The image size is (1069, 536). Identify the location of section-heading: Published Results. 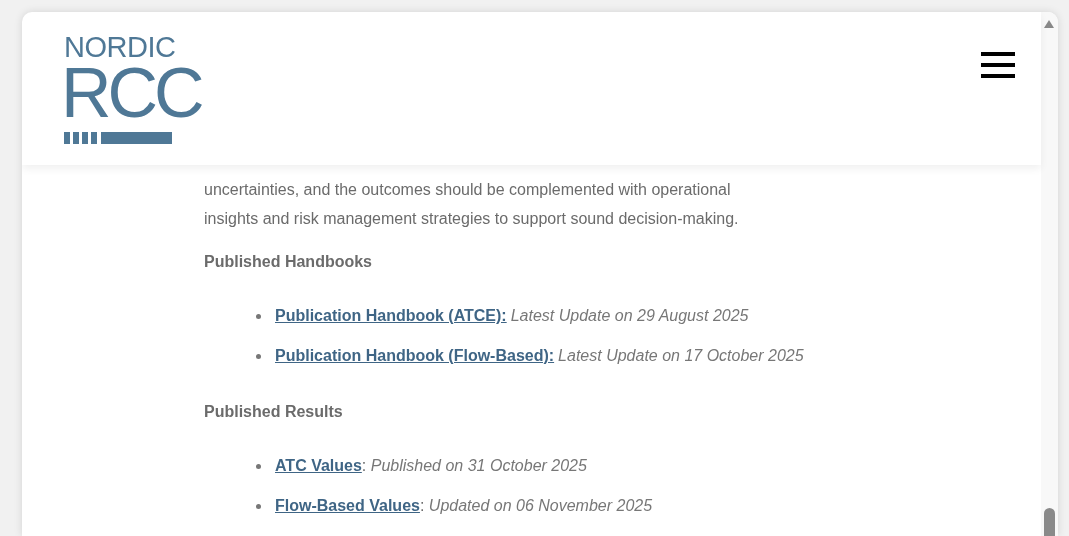
(274, 412).